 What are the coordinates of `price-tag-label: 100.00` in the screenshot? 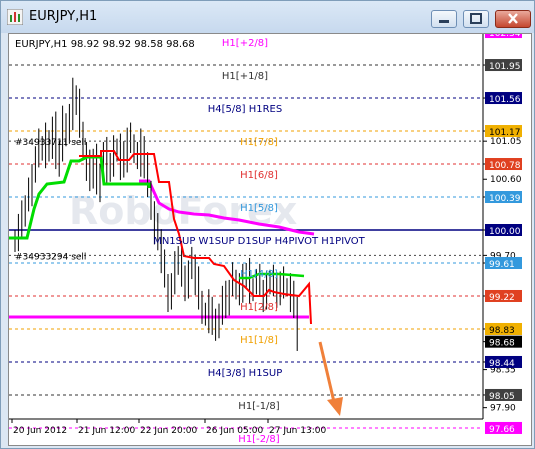 It's located at (505, 232).